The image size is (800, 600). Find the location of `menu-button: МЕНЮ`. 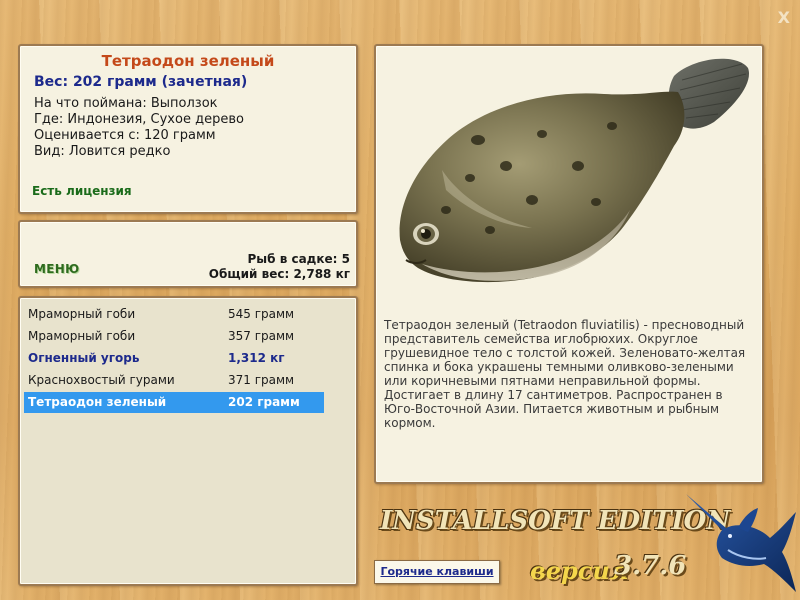

menu-button: МЕНЮ is located at coordinates (56, 269).